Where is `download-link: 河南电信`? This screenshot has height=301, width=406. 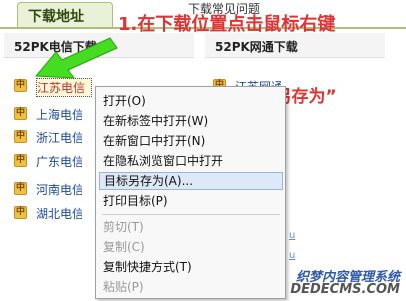
download-link: 河南电信 is located at coordinates (59, 189).